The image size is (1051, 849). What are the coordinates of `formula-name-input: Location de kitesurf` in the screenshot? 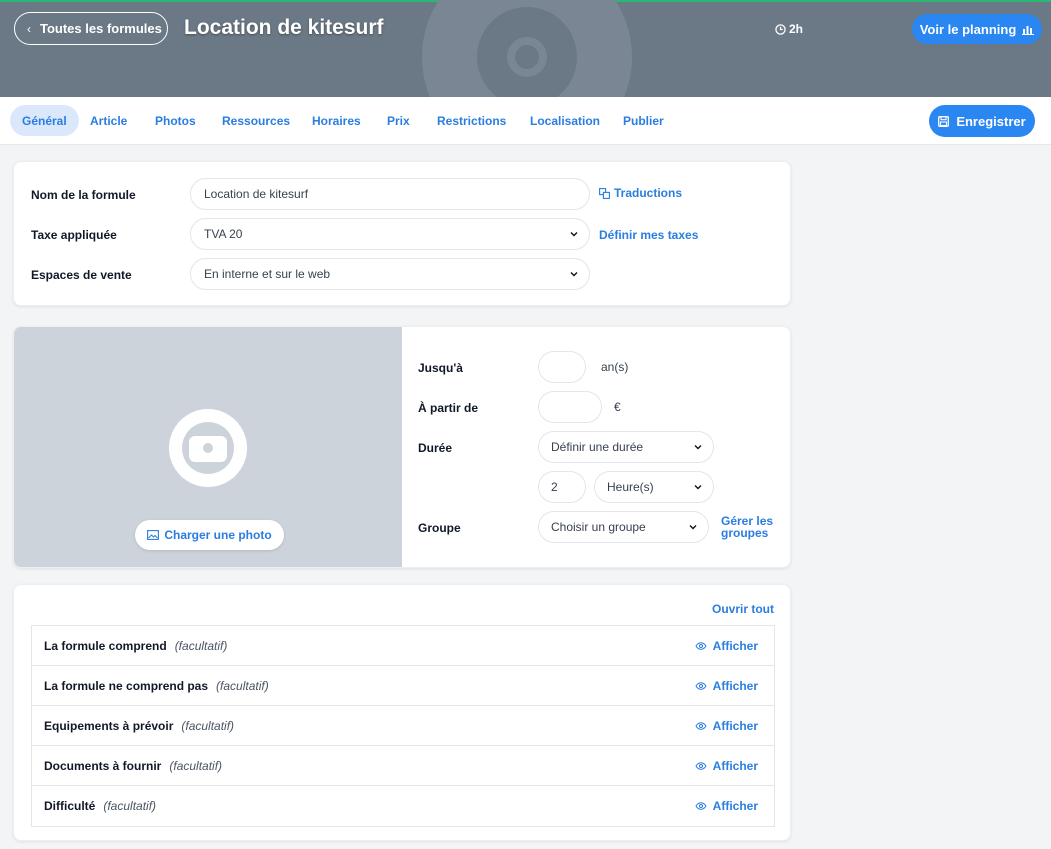 It's located at (390, 194).